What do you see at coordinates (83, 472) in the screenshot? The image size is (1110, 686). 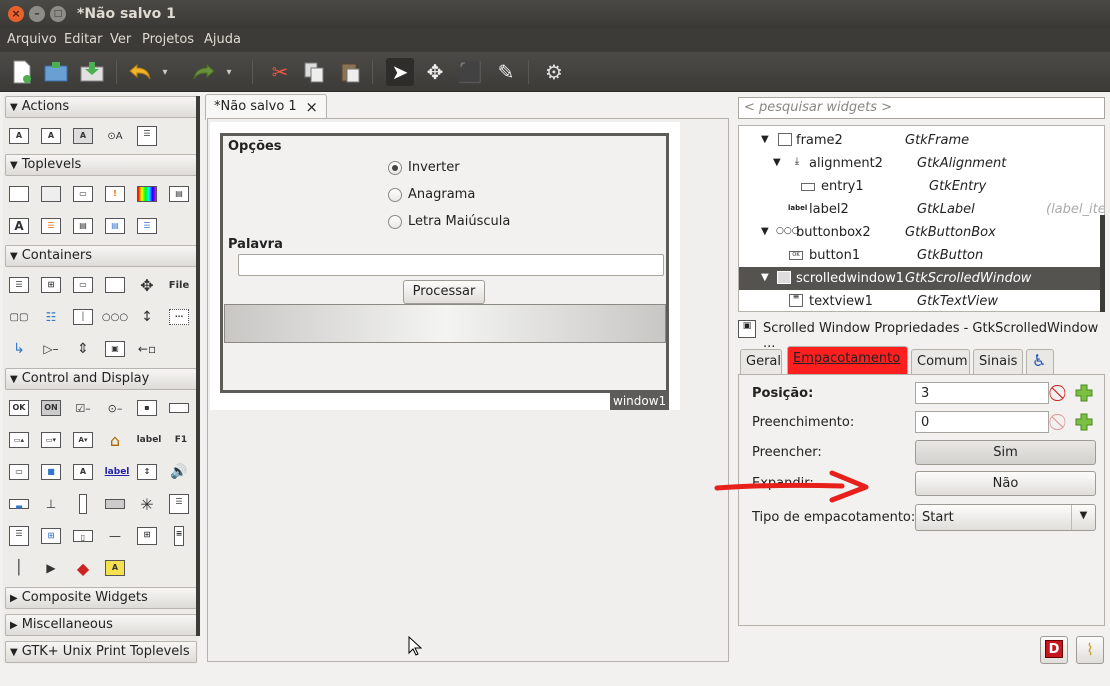 I see `font-button-widget-icon: A` at bounding box center [83, 472].